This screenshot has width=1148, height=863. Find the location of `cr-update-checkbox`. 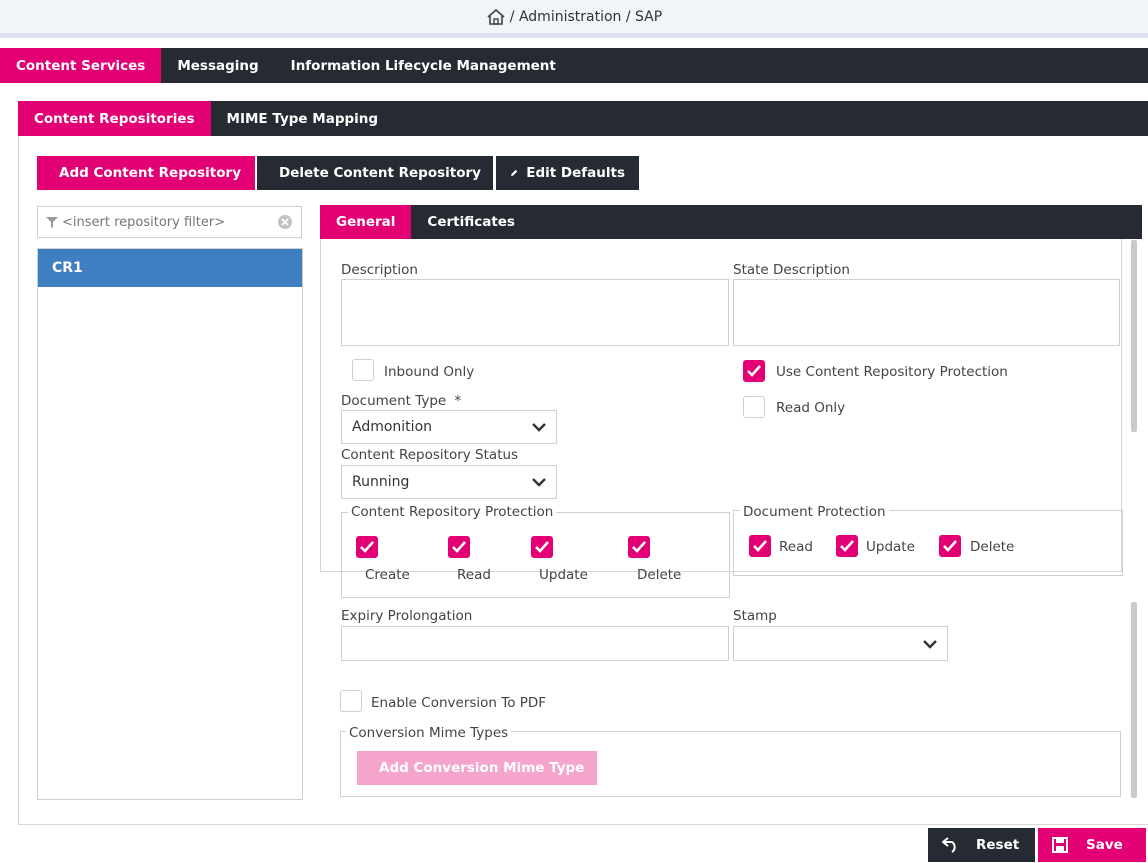

cr-update-checkbox is located at coordinates (542, 547).